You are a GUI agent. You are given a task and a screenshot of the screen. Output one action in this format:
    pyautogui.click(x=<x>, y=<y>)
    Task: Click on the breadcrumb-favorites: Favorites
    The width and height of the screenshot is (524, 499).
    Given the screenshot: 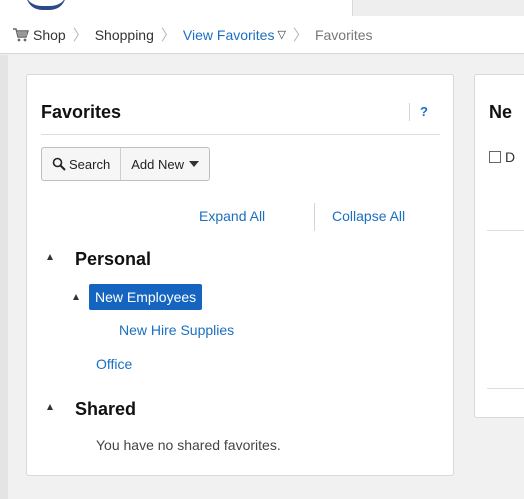 What is the action you would take?
    pyautogui.click(x=343, y=34)
    